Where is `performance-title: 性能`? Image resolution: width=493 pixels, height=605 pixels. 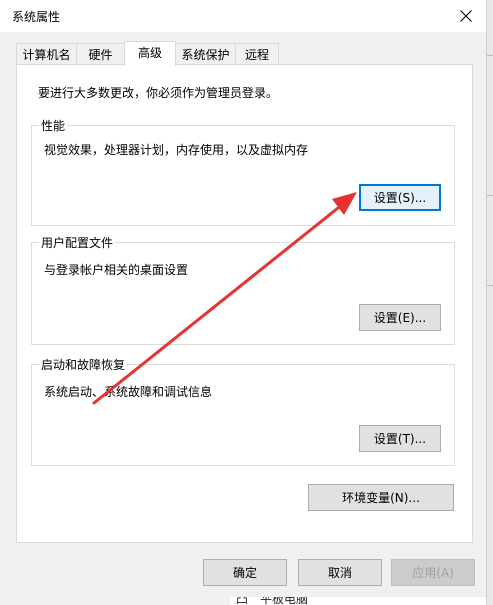 performance-title: 性能 is located at coordinates (53, 125).